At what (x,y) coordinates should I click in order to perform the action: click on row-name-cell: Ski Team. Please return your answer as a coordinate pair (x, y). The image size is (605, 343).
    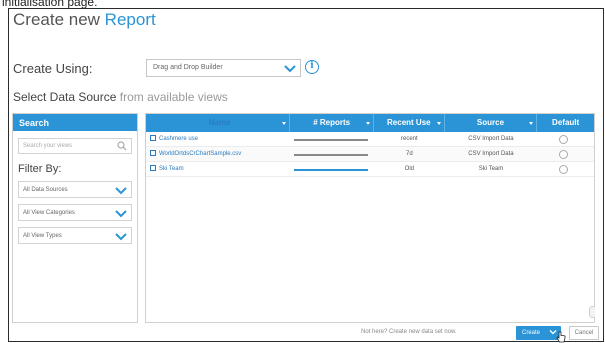
    Looking at the image, I should click on (218, 169).